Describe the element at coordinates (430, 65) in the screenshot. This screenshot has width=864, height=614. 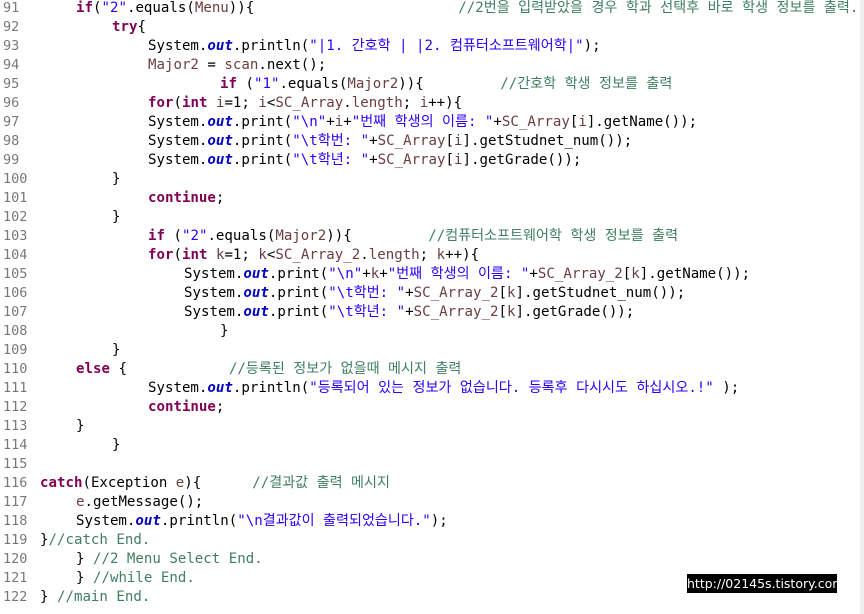
I see `code-line: 94 Major2 = scan.next();` at that location.